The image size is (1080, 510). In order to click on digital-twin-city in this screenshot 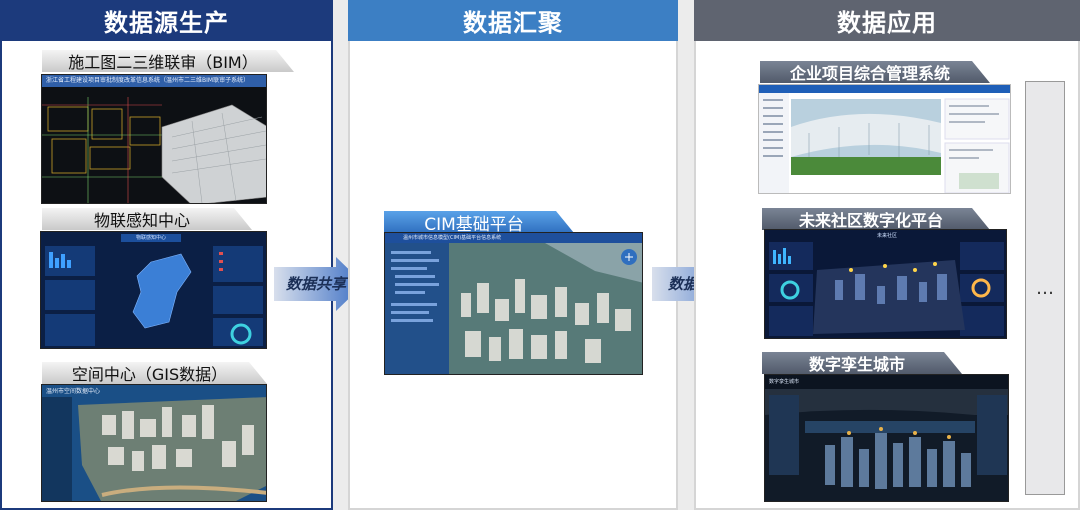, I will do `click(886, 445)`.